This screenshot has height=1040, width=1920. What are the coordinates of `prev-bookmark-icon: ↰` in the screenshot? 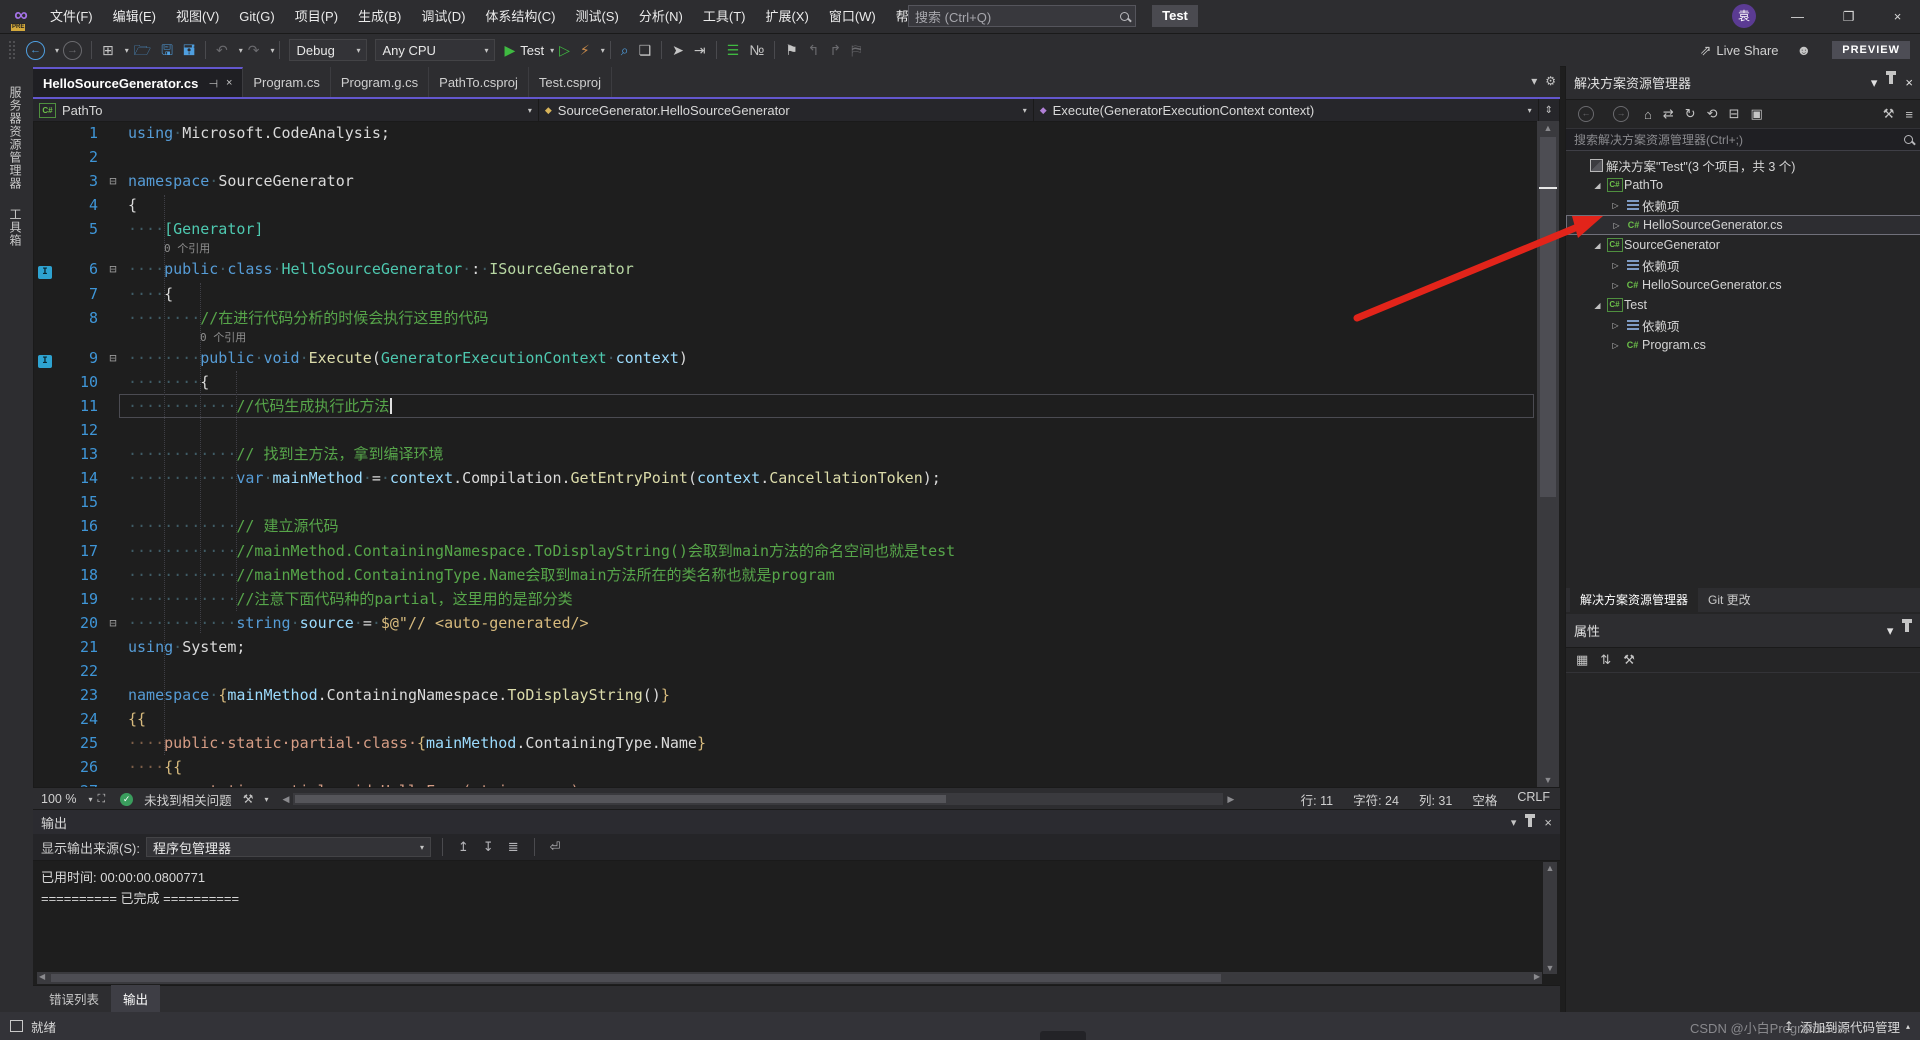 It's located at (814, 50).